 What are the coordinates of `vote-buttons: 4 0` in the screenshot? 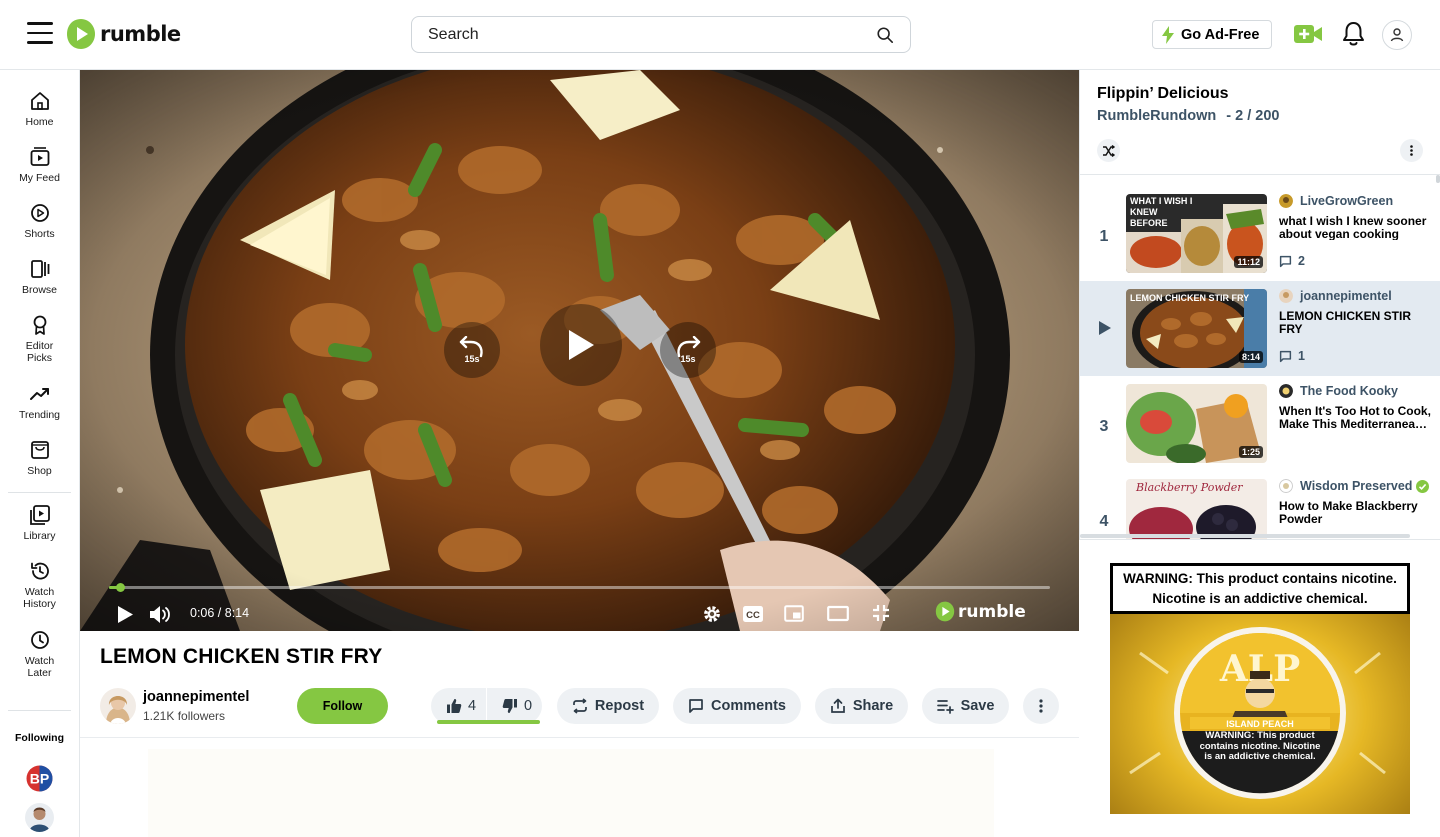 It's located at (486, 706).